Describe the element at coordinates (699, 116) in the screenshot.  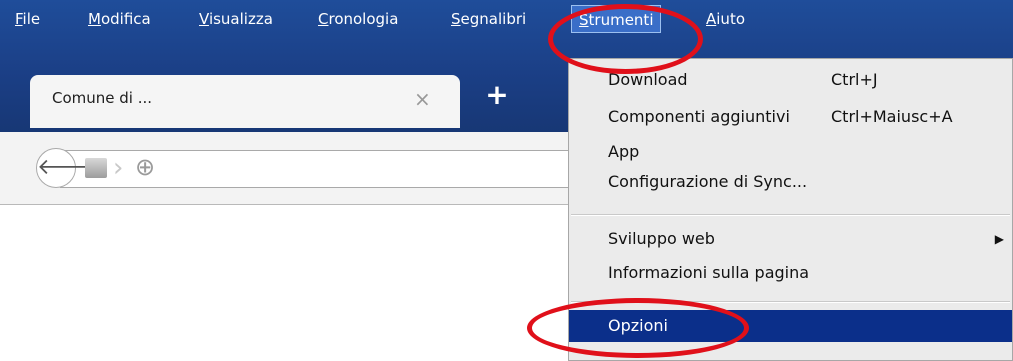
I see `menu-item-label: Componenti aggiuntivi` at that location.